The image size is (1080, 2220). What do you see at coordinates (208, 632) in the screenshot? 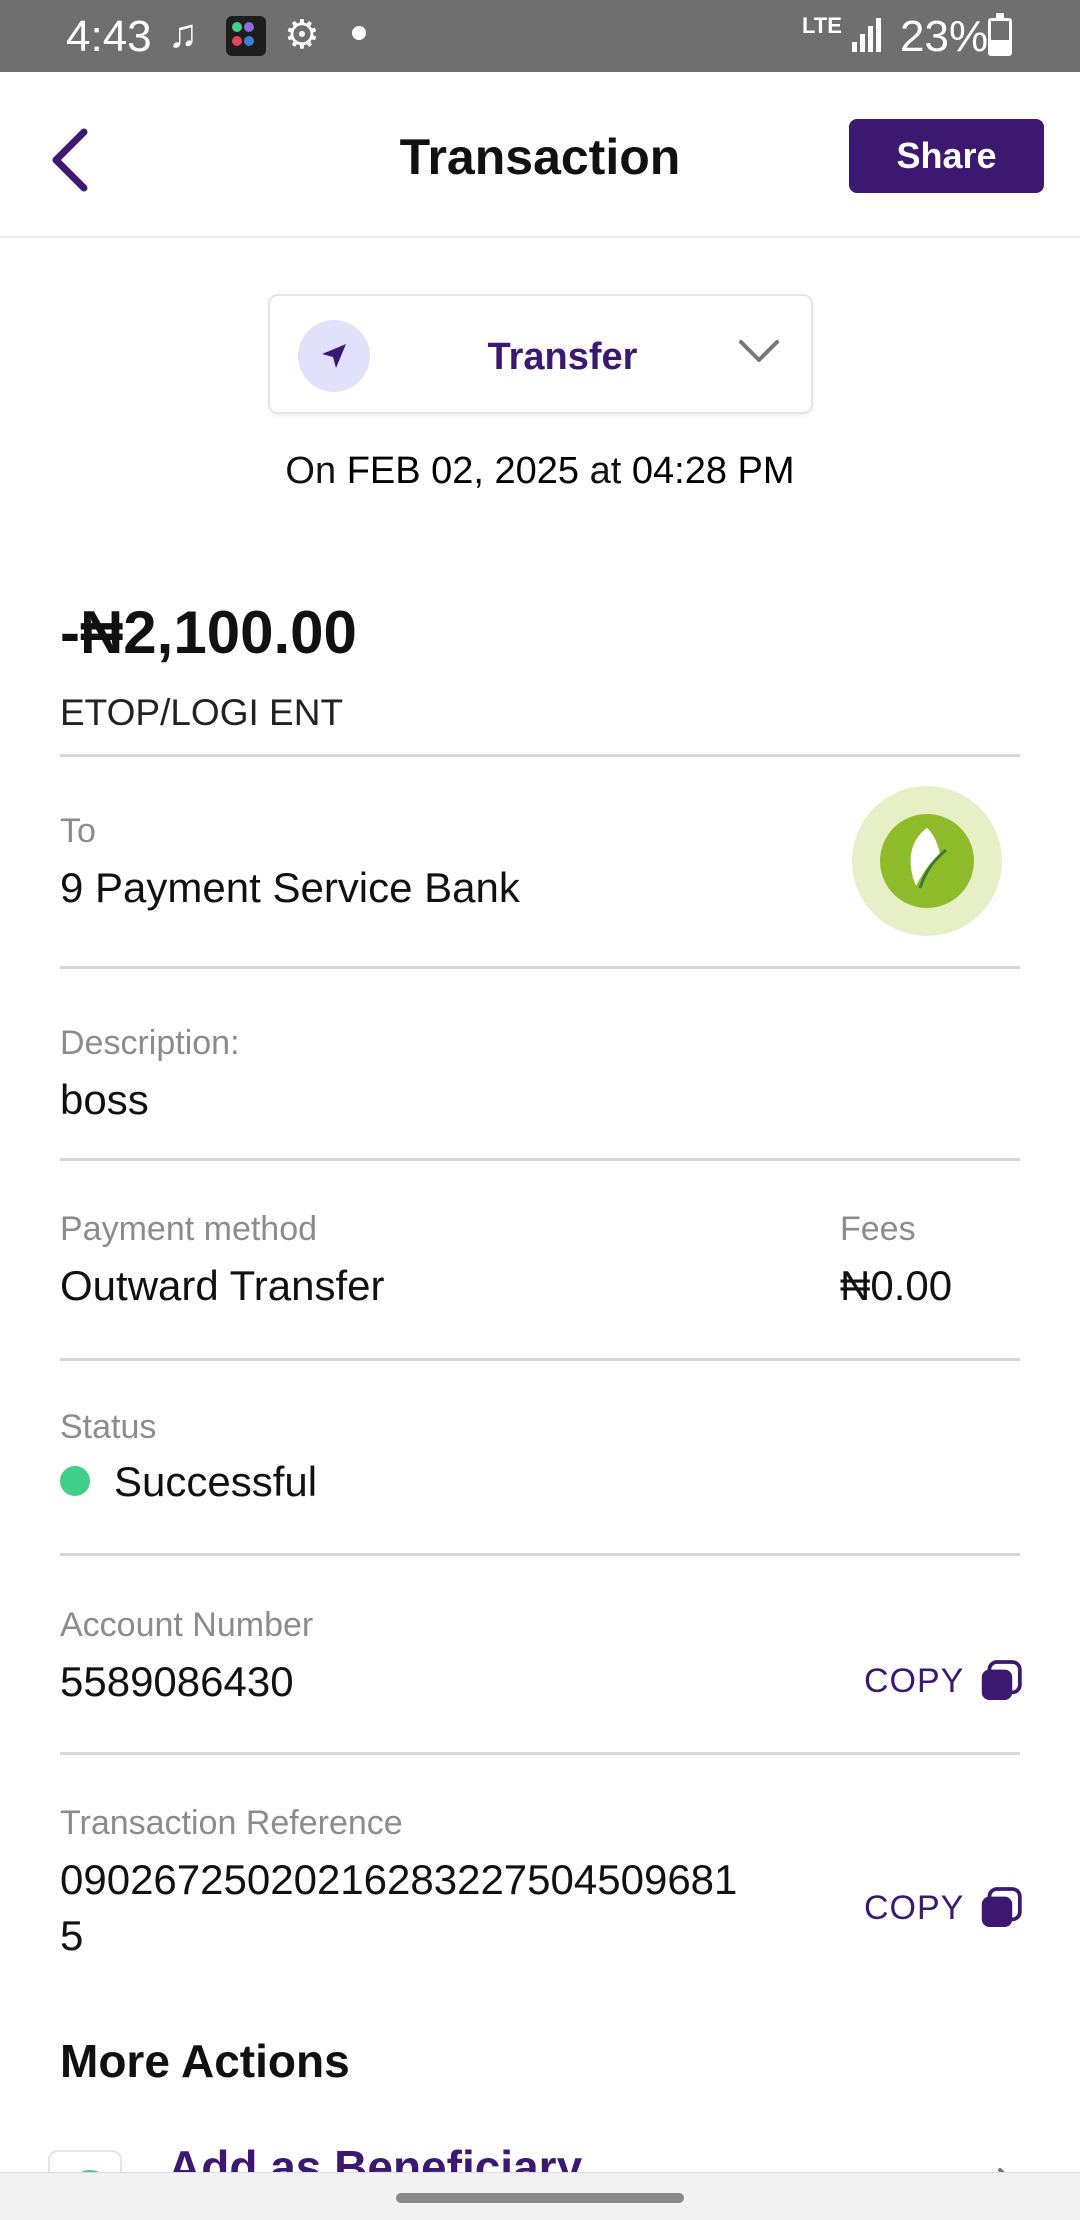
I see `transaction-amount: -₦2,100.00` at bounding box center [208, 632].